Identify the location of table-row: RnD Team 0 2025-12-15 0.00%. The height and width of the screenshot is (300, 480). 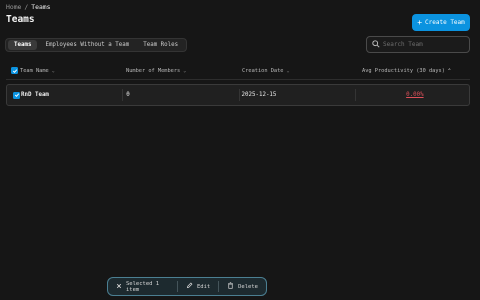
(238, 95).